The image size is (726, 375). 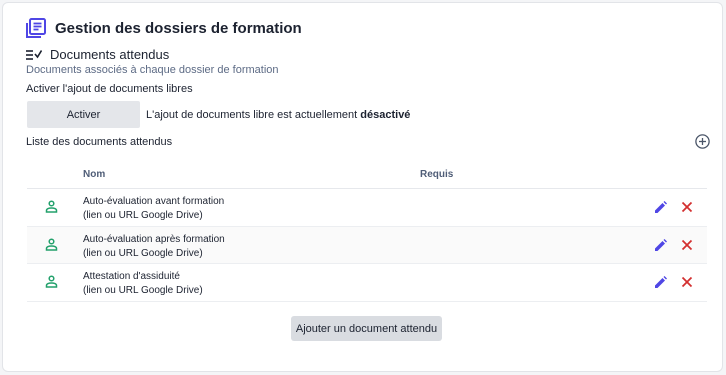 I want to click on column-header-name: Nom, so click(x=94, y=174).